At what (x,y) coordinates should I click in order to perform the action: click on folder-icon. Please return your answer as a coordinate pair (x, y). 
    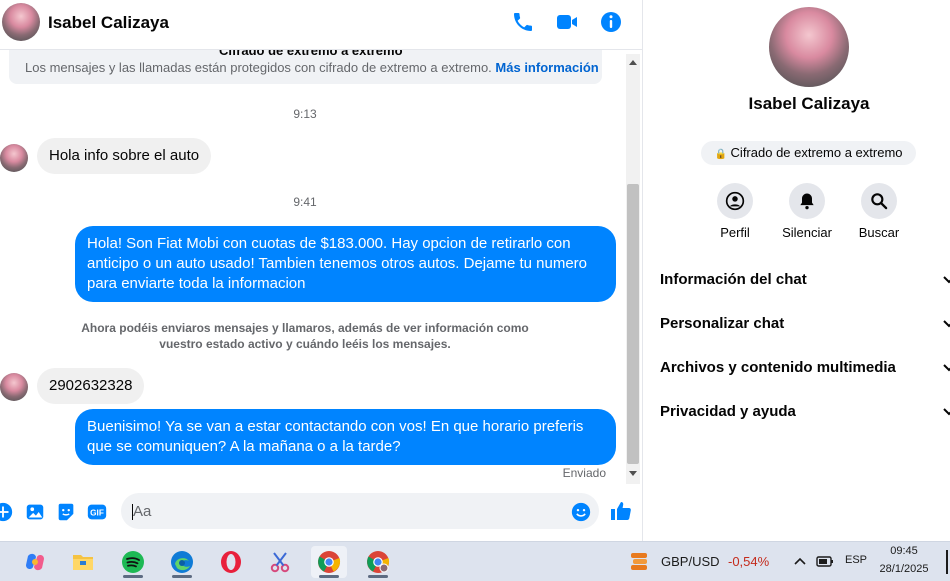
    Looking at the image, I should click on (83, 562).